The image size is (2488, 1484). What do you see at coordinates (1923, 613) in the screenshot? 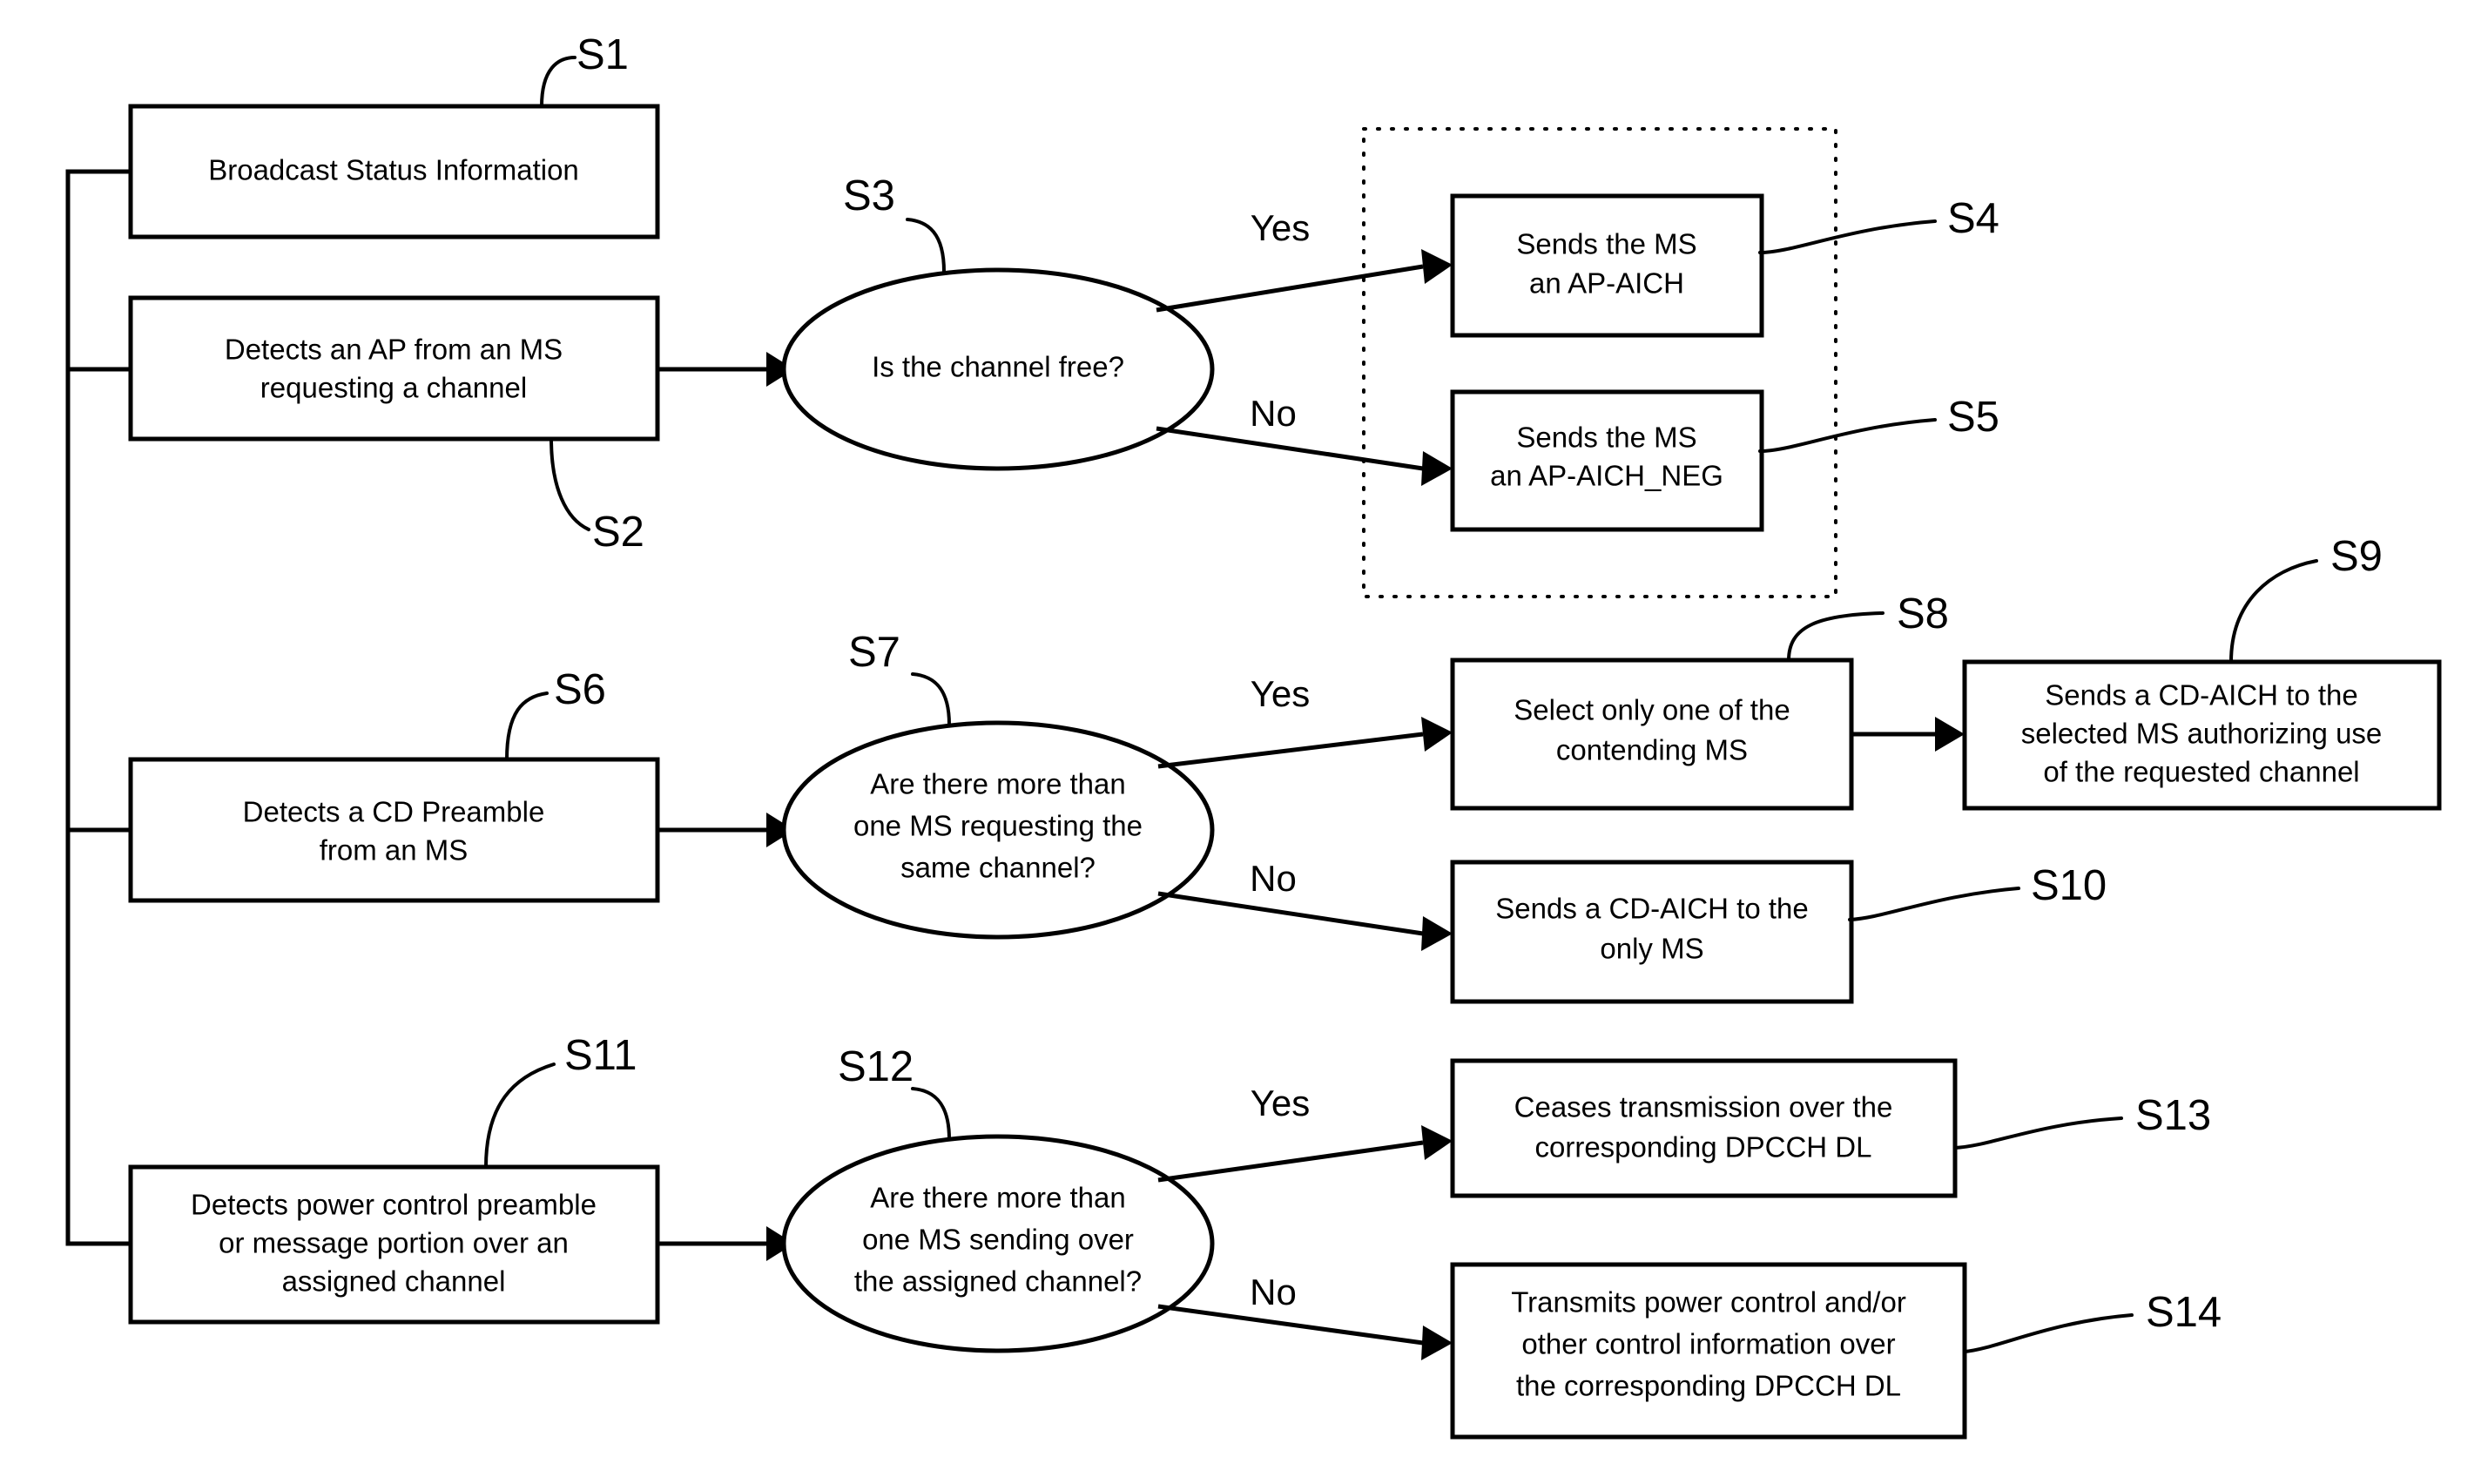
I see `ref-label-s8: S8` at bounding box center [1923, 613].